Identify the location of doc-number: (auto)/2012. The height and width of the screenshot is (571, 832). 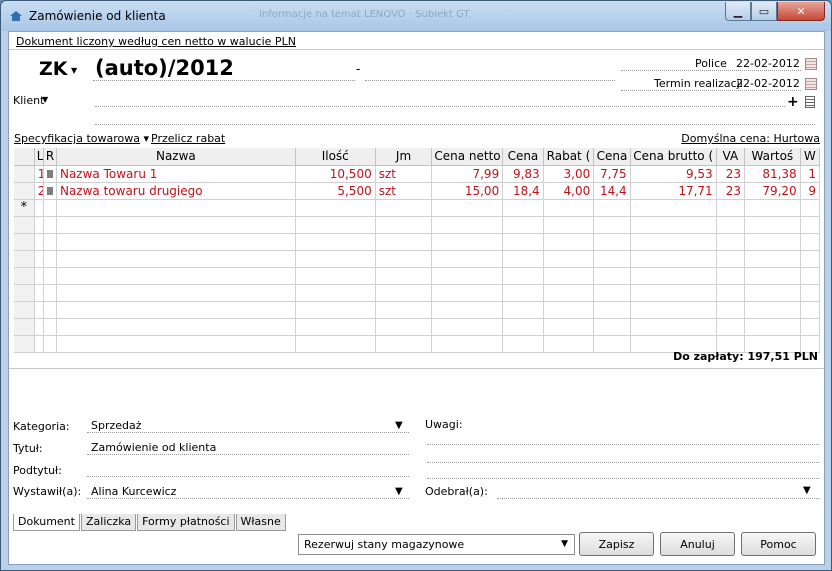
(164, 68).